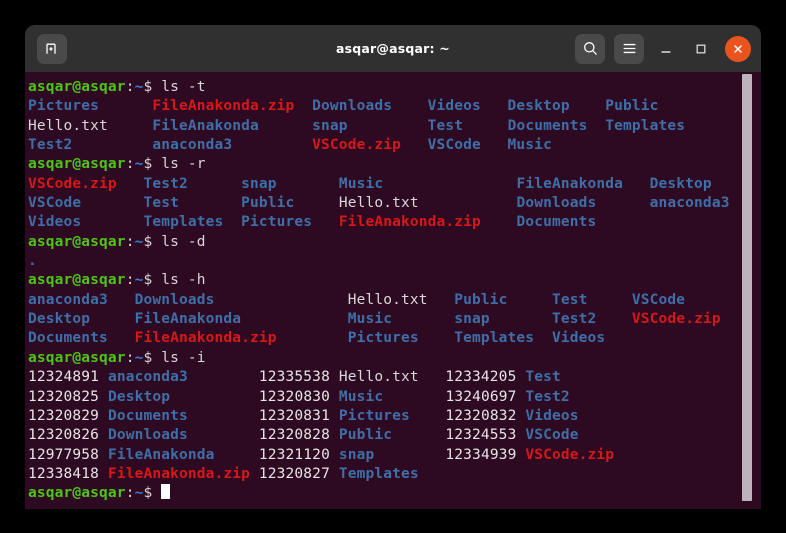  I want to click on terminal-entry: 12324891, so click(64, 377).